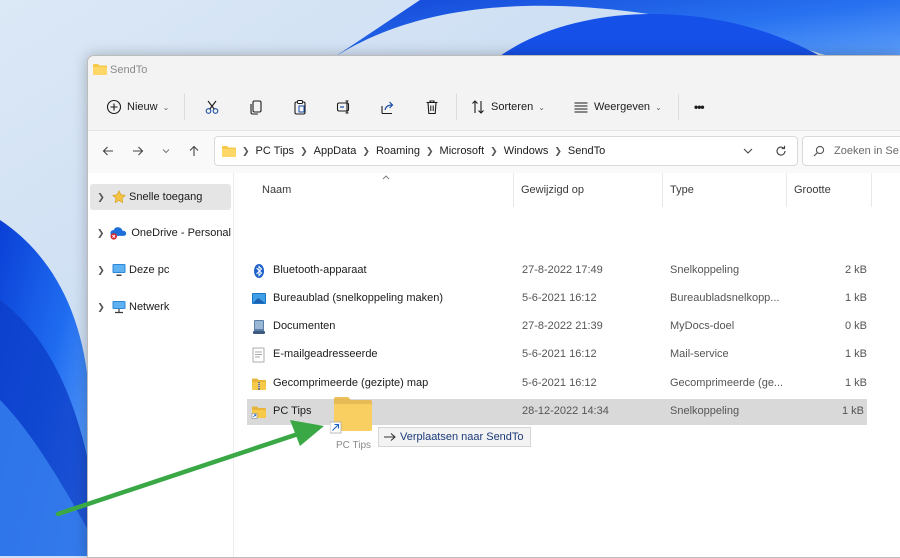 The width and height of the screenshot is (900, 558). I want to click on annotation-arrow, so click(189, 468).